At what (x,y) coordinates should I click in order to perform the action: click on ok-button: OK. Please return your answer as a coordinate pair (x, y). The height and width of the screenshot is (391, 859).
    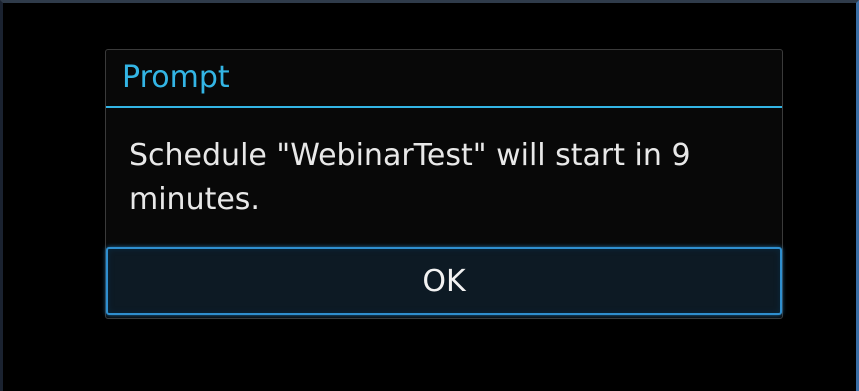
    Looking at the image, I should click on (444, 281).